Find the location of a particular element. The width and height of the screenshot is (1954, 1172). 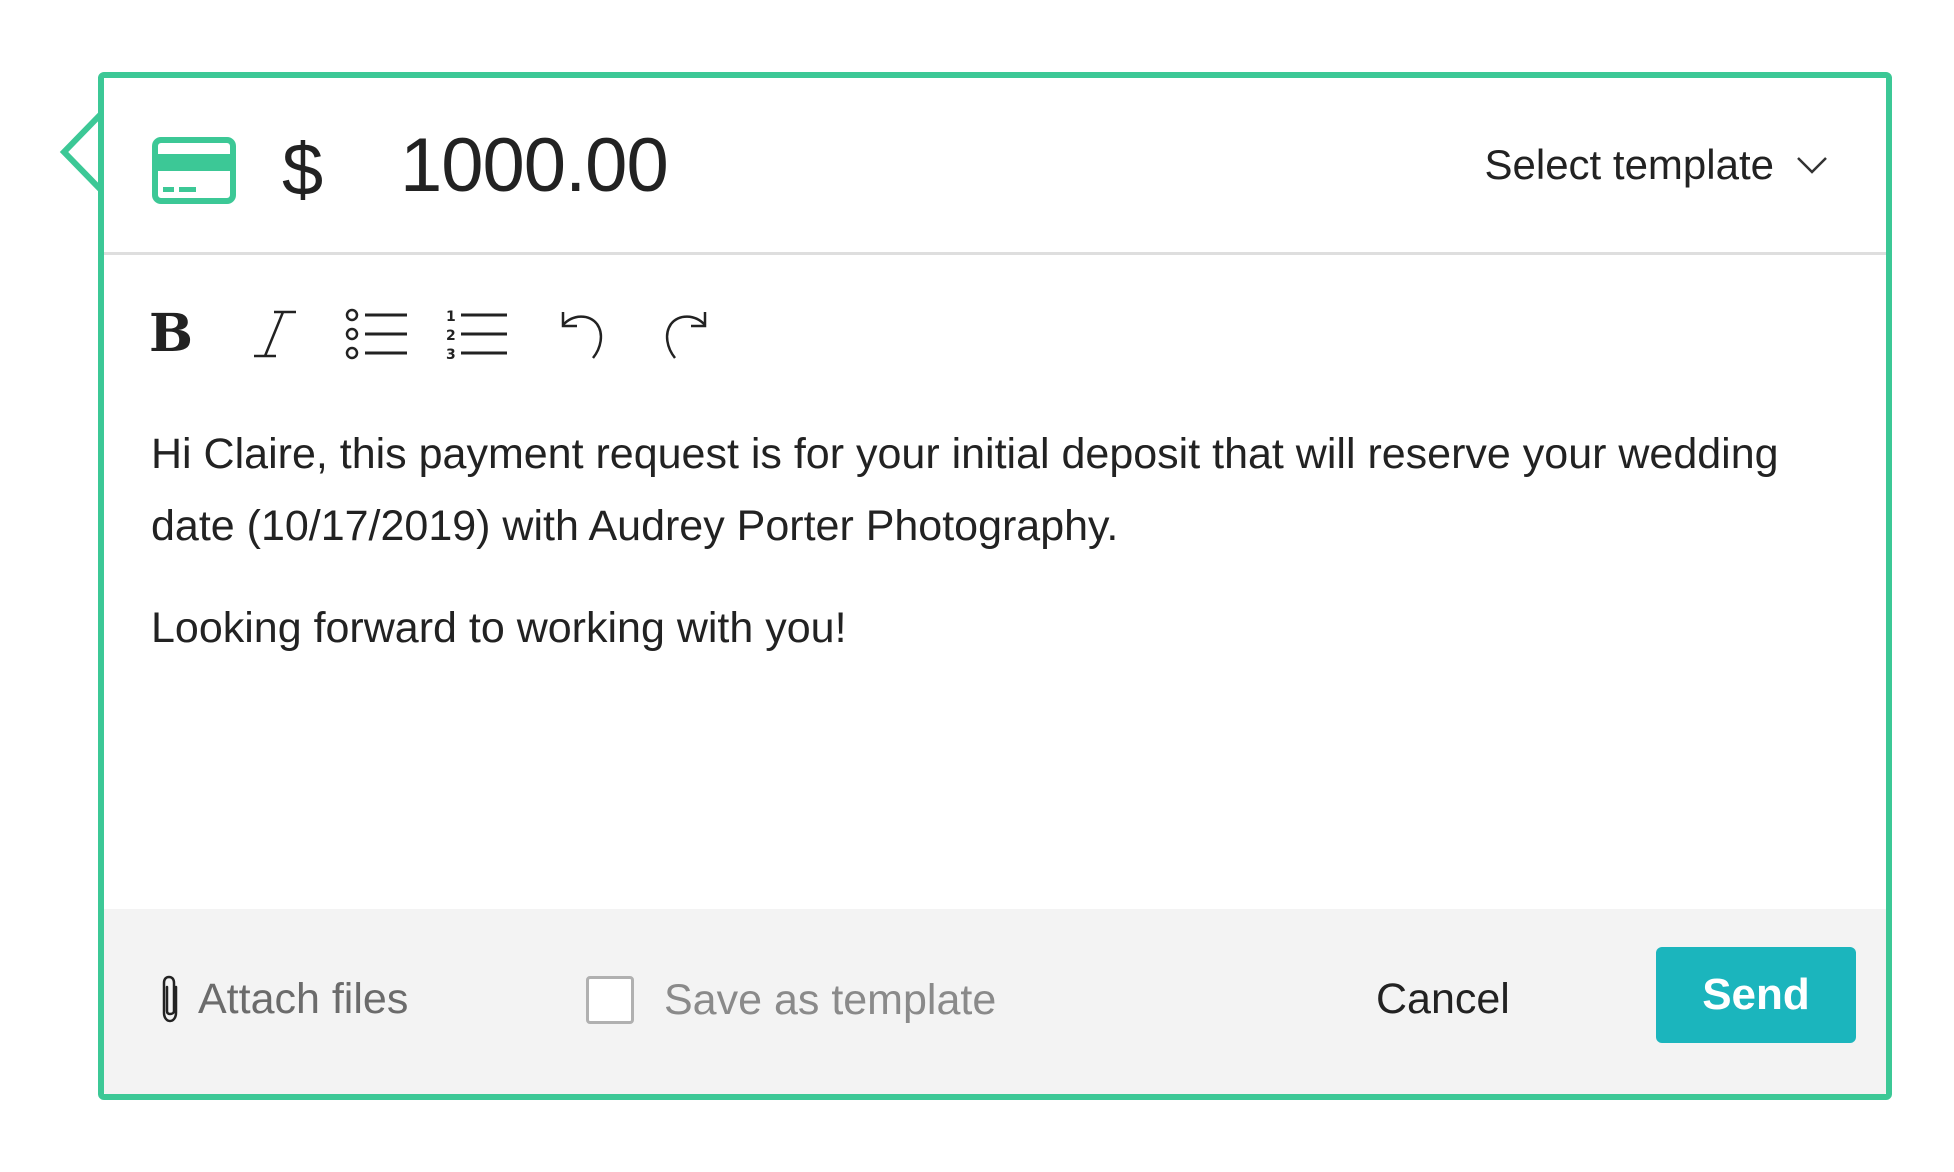

numbered-list-button: 1 2 3 is located at coordinates (477, 334).